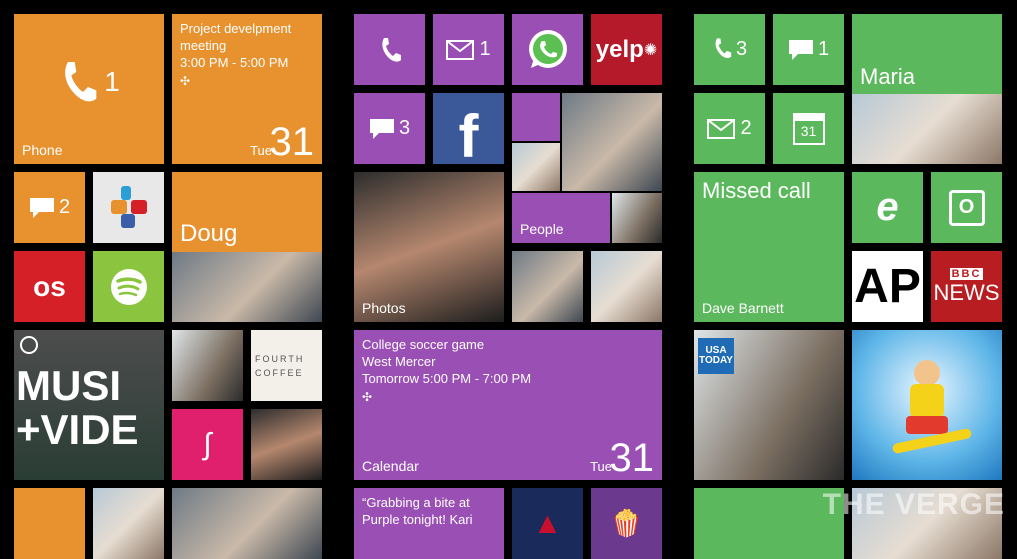  Describe the element at coordinates (746, 128) in the screenshot. I see `email-count: 2` at that location.